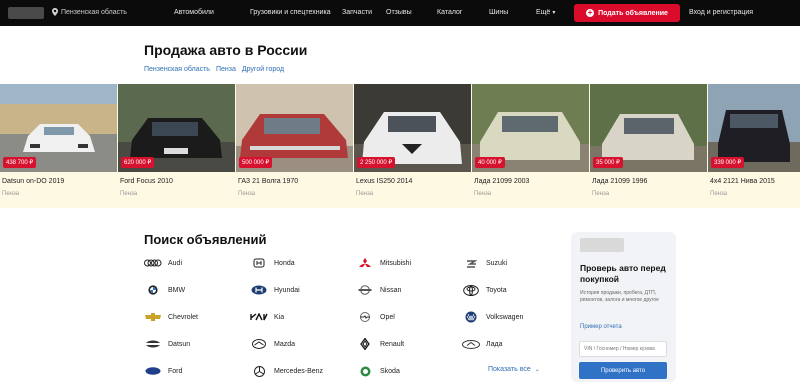 The width and height of the screenshot is (800, 382). I want to click on brand-mitsubishi: Mitsubishi, so click(384, 262).